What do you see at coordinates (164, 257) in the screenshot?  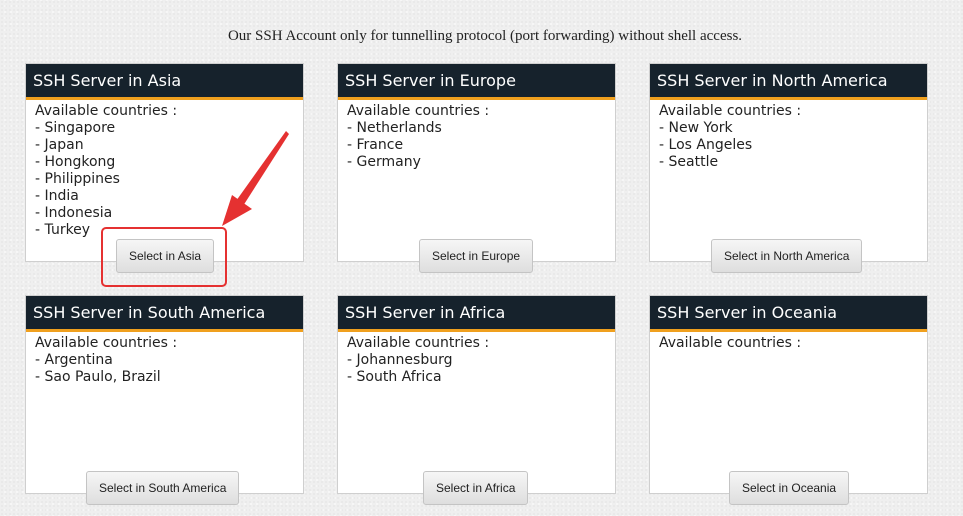 I see `highlight-box` at bounding box center [164, 257].